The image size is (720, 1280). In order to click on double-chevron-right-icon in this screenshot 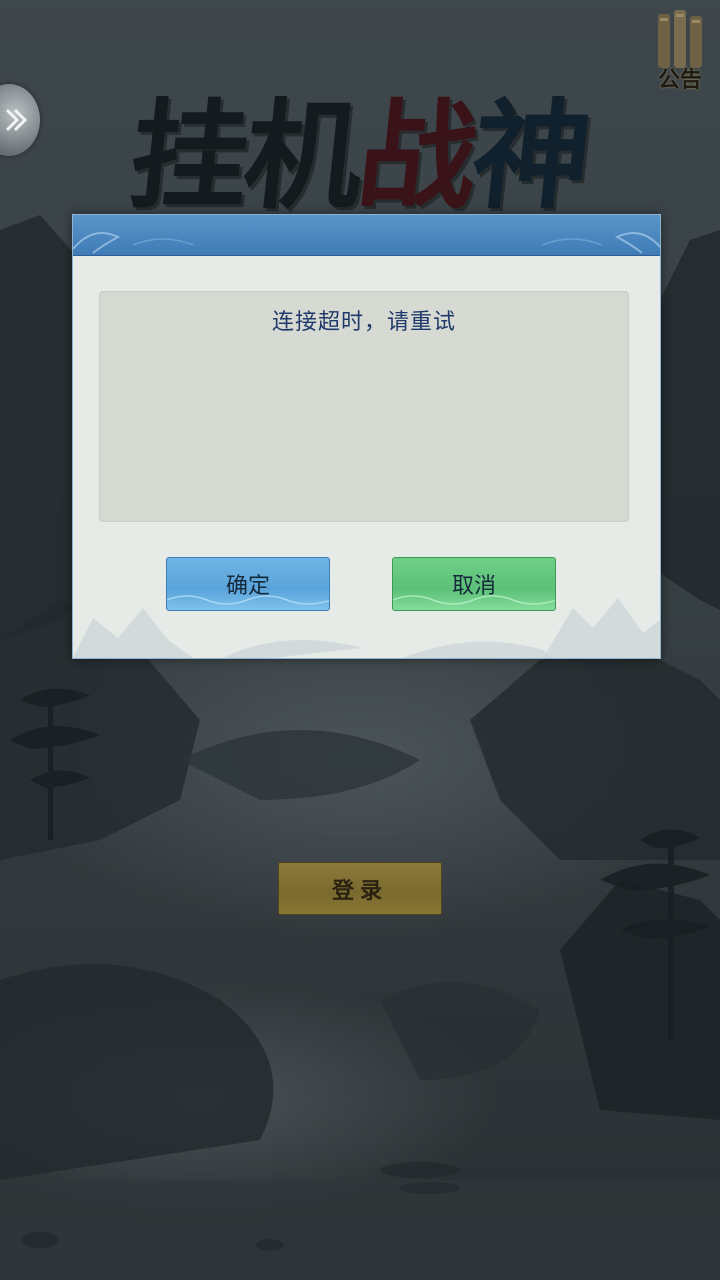, I will do `click(16, 120)`.